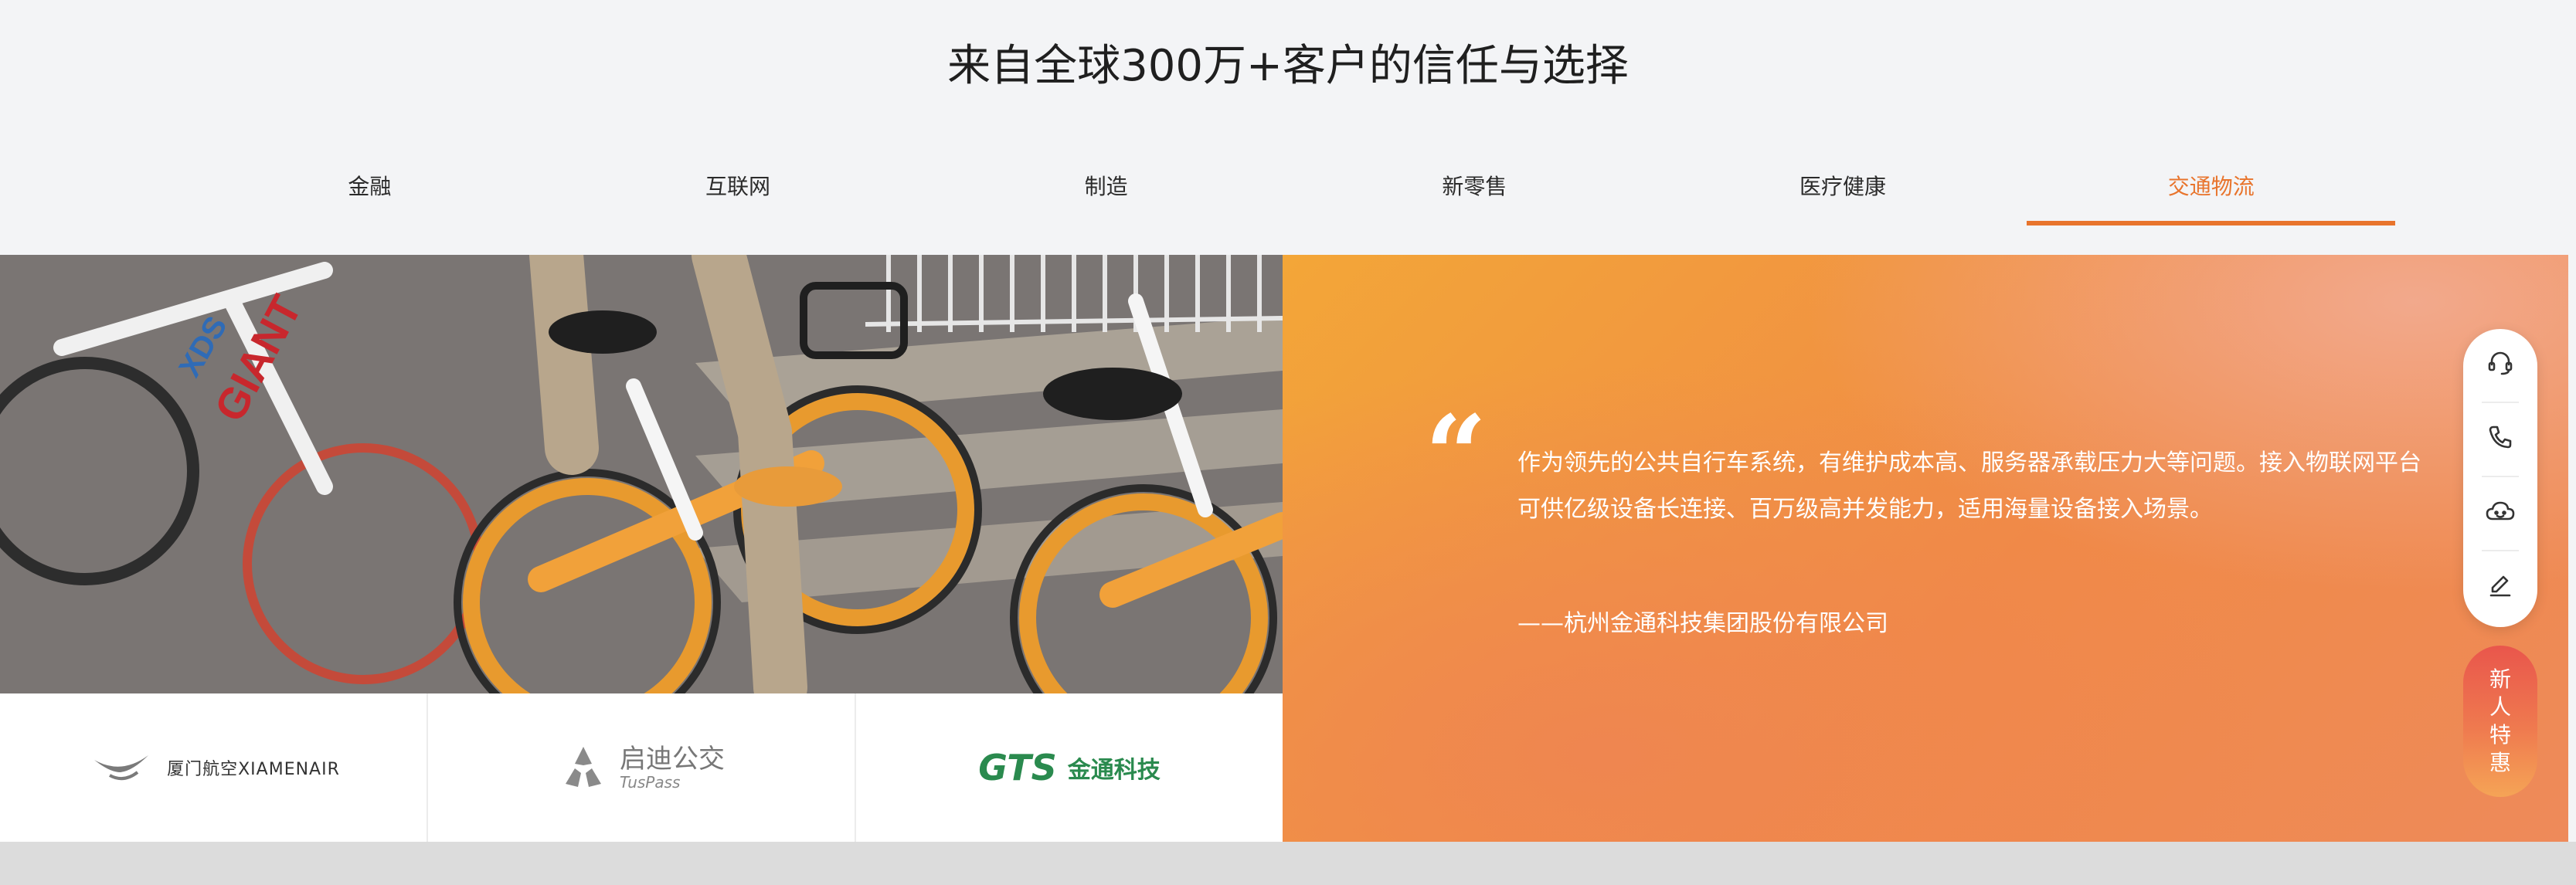 The image size is (2576, 885). Describe the element at coordinates (2500, 707) in the screenshot. I see `promo-char: 人` at that location.